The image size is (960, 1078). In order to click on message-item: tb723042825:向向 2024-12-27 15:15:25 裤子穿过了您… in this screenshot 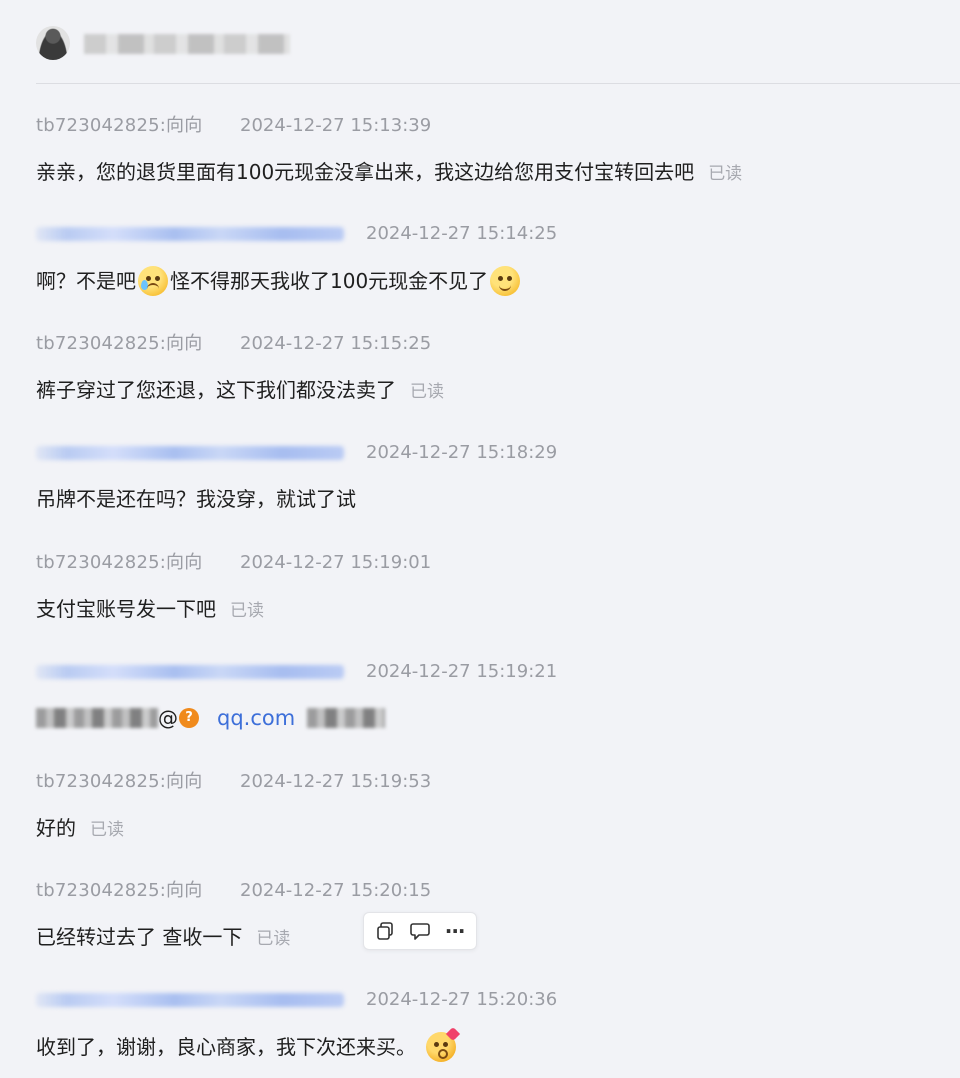, I will do `click(486, 368)`.